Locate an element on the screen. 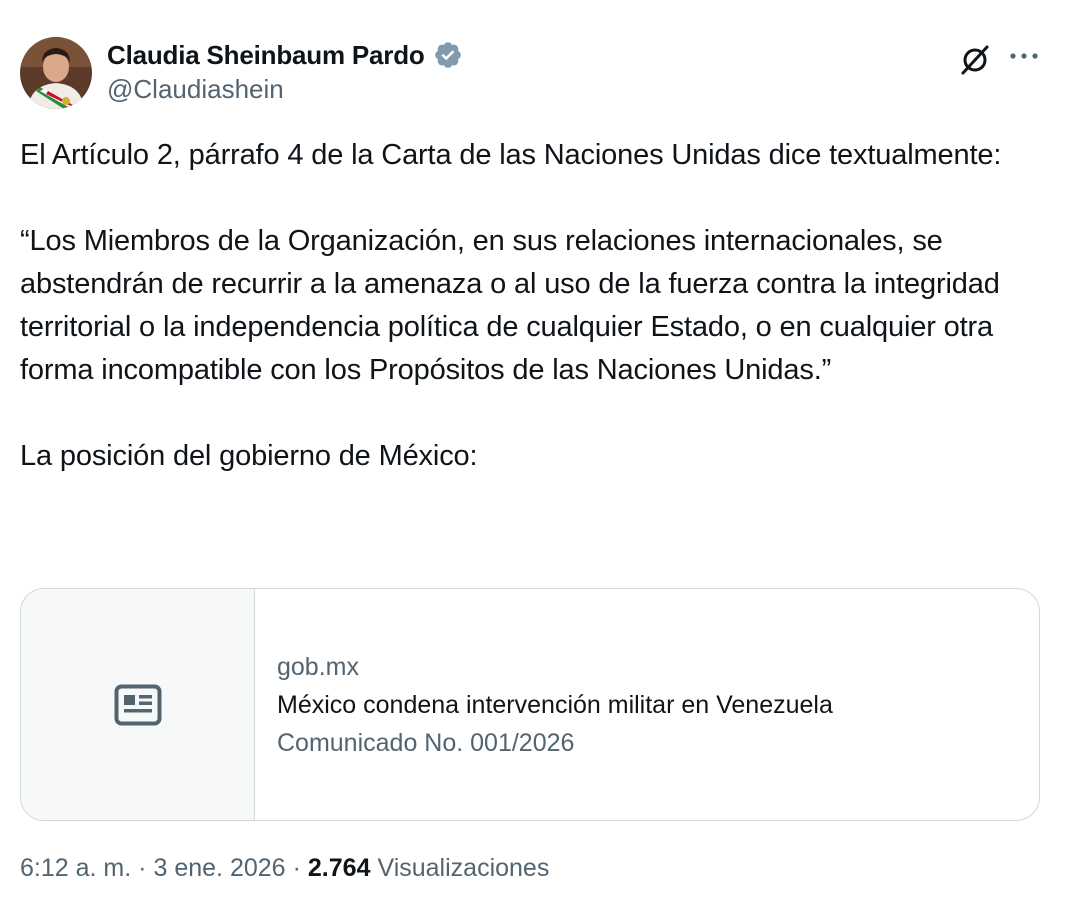 Image resolution: width=1084 pixels, height=904 pixels. link-card-domain: gob.mx is located at coordinates (318, 666).